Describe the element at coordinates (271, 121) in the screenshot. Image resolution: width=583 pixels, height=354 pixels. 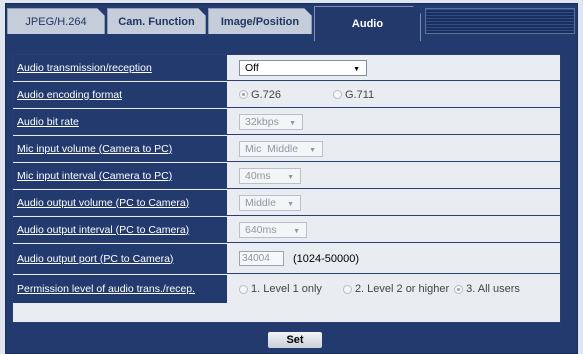
I see `audio-bit-rate-select: 32kbps ▼` at that location.